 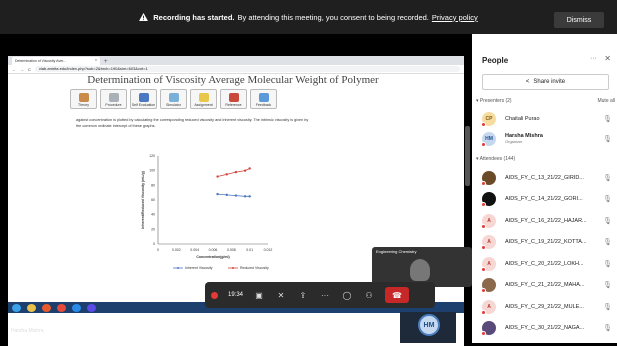 I want to click on reload-icon: C, so click(x=29, y=69).